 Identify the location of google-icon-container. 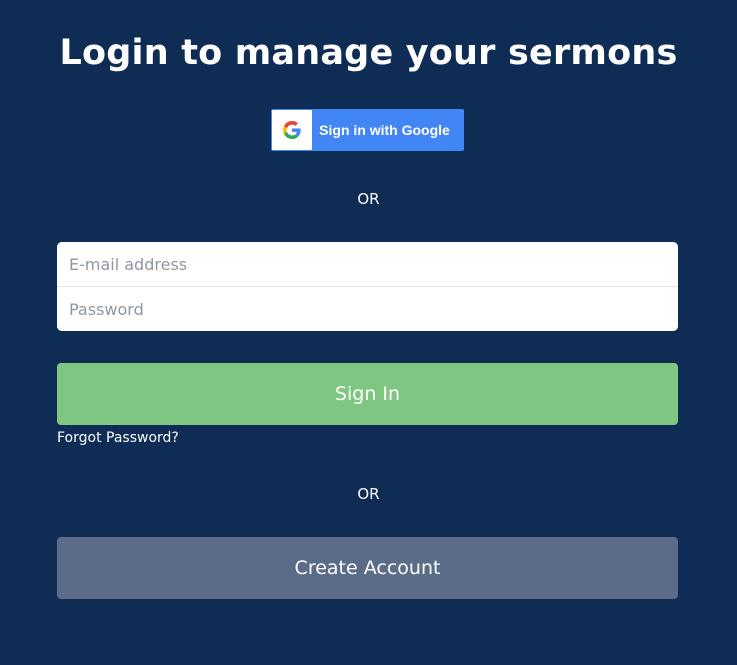
(292, 130).